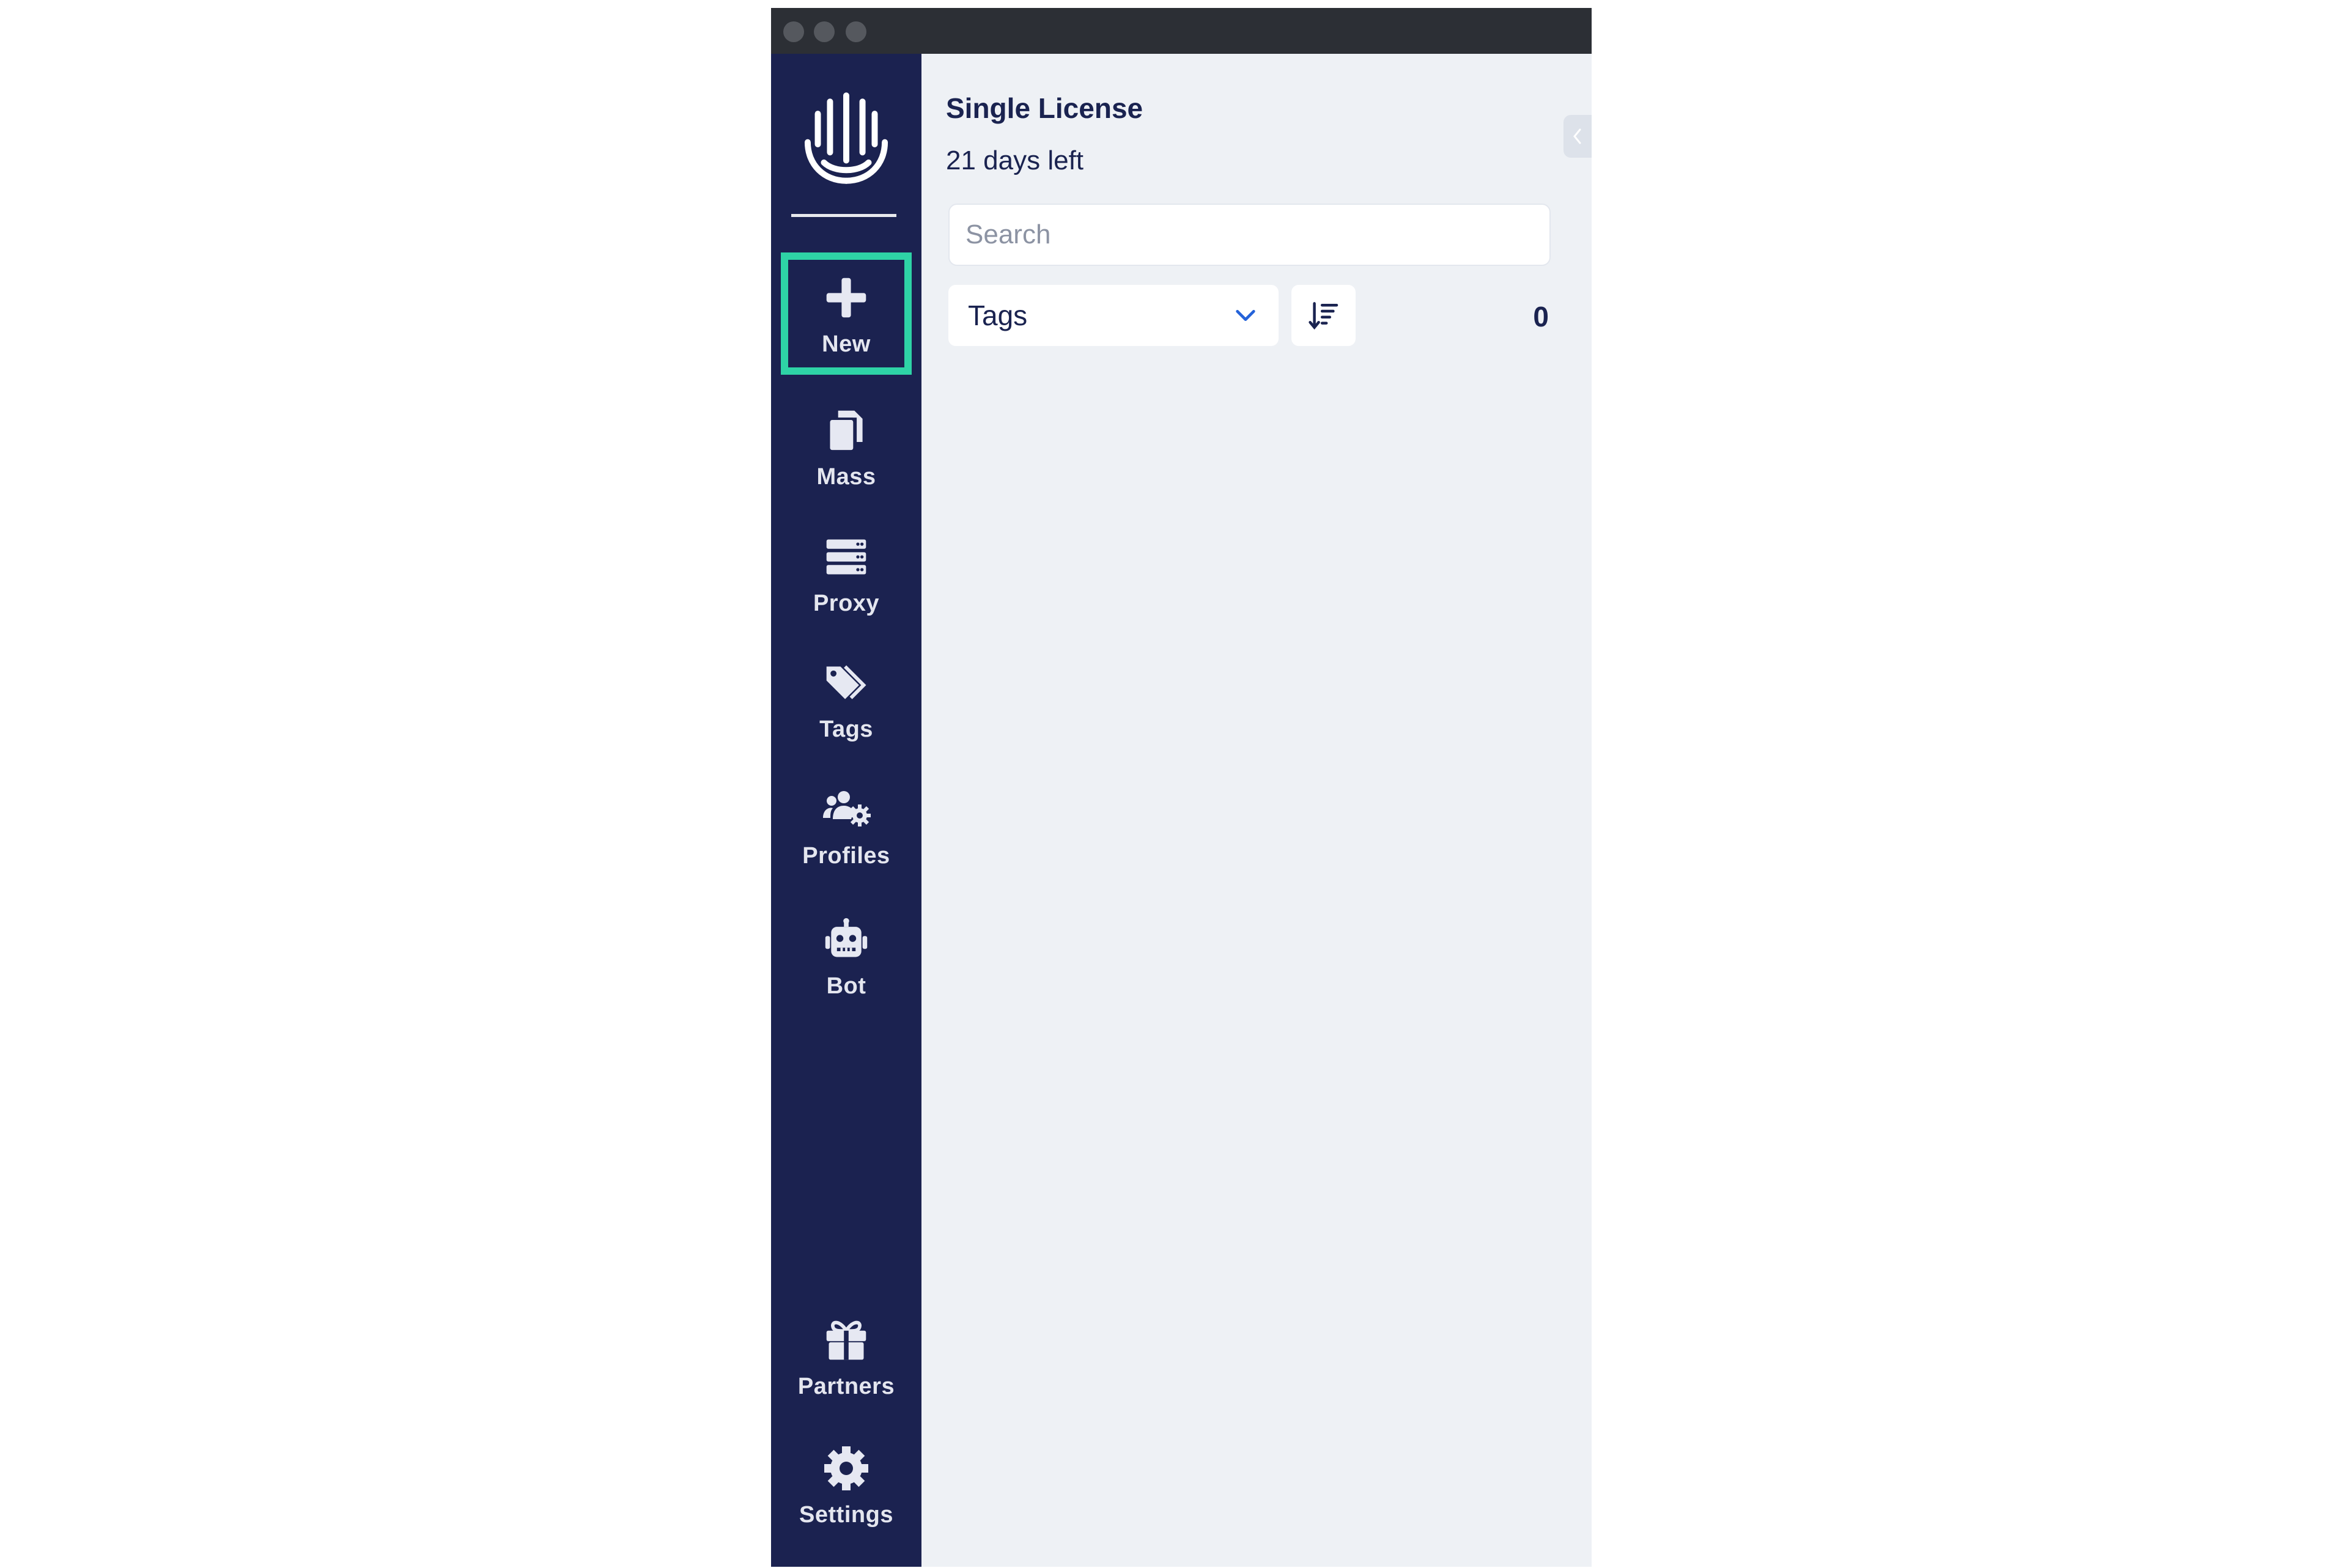  Describe the element at coordinates (846, 138) in the screenshot. I see `app-logo` at that location.